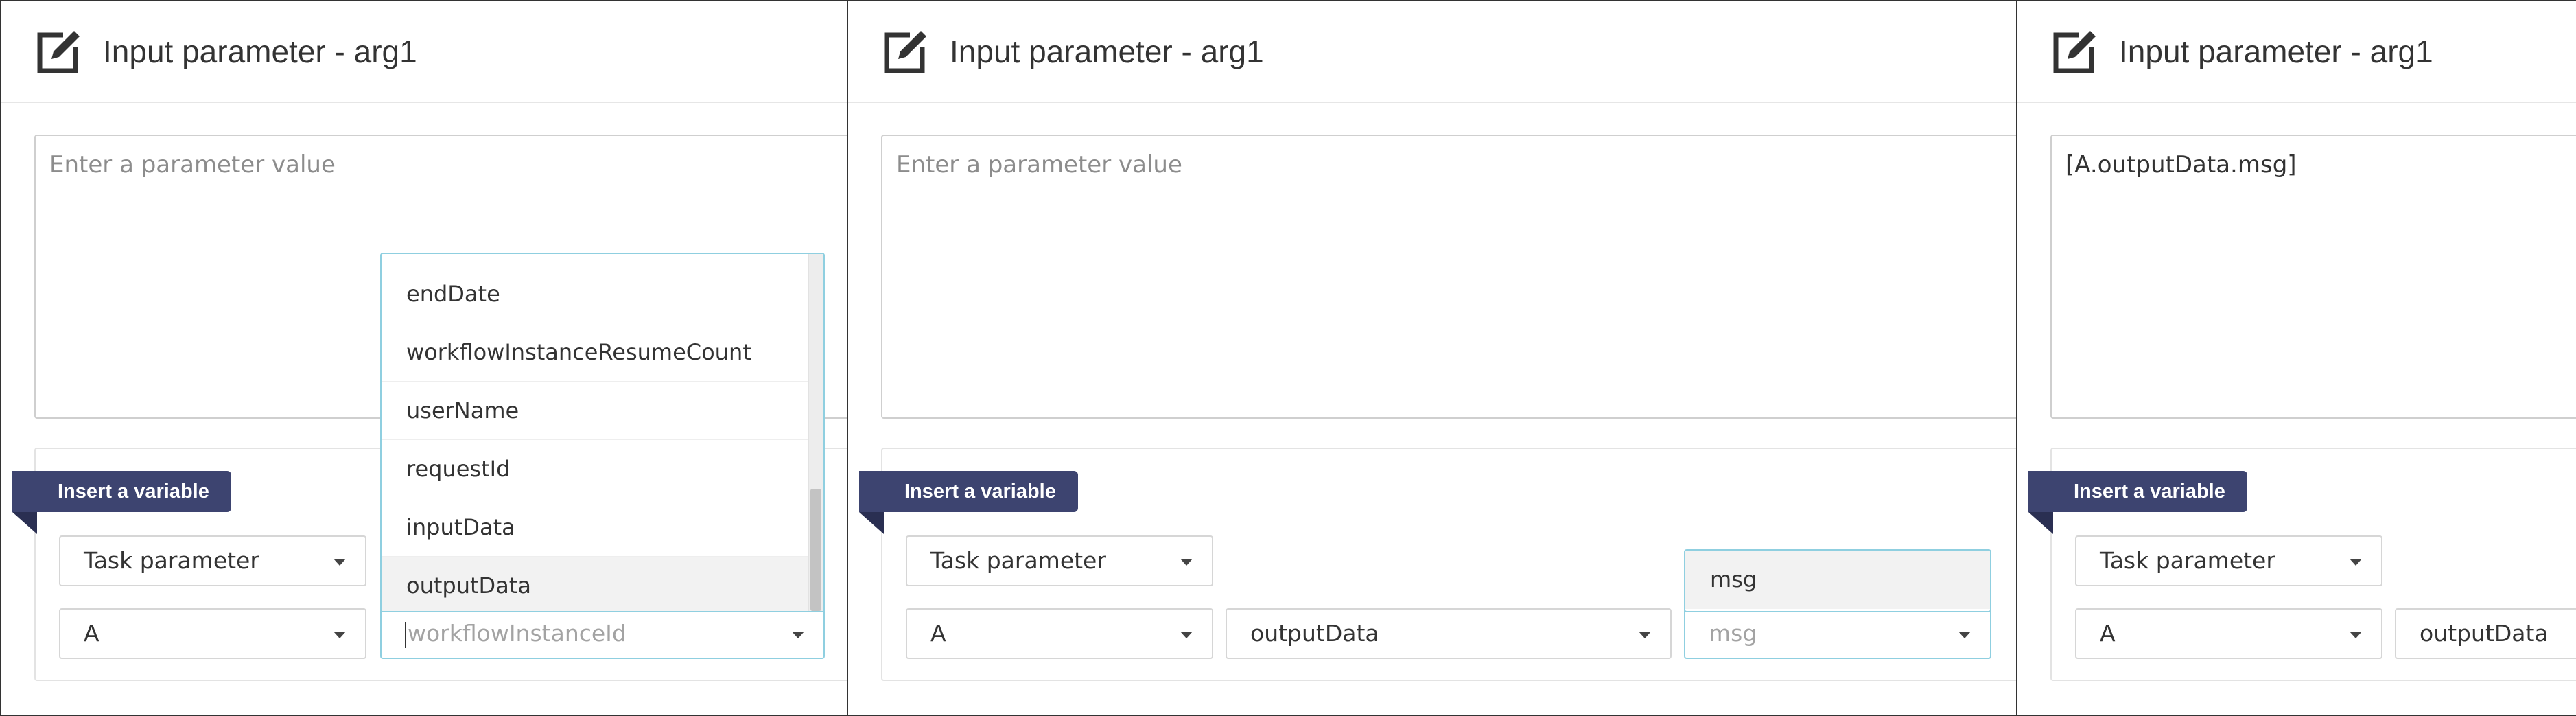 The height and width of the screenshot is (716, 2576). What do you see at coordinates (2181, 165) in the screenshot?
I see `parameter-value-text: [A.outputData.msg]` at bounding box center [2181, 165].